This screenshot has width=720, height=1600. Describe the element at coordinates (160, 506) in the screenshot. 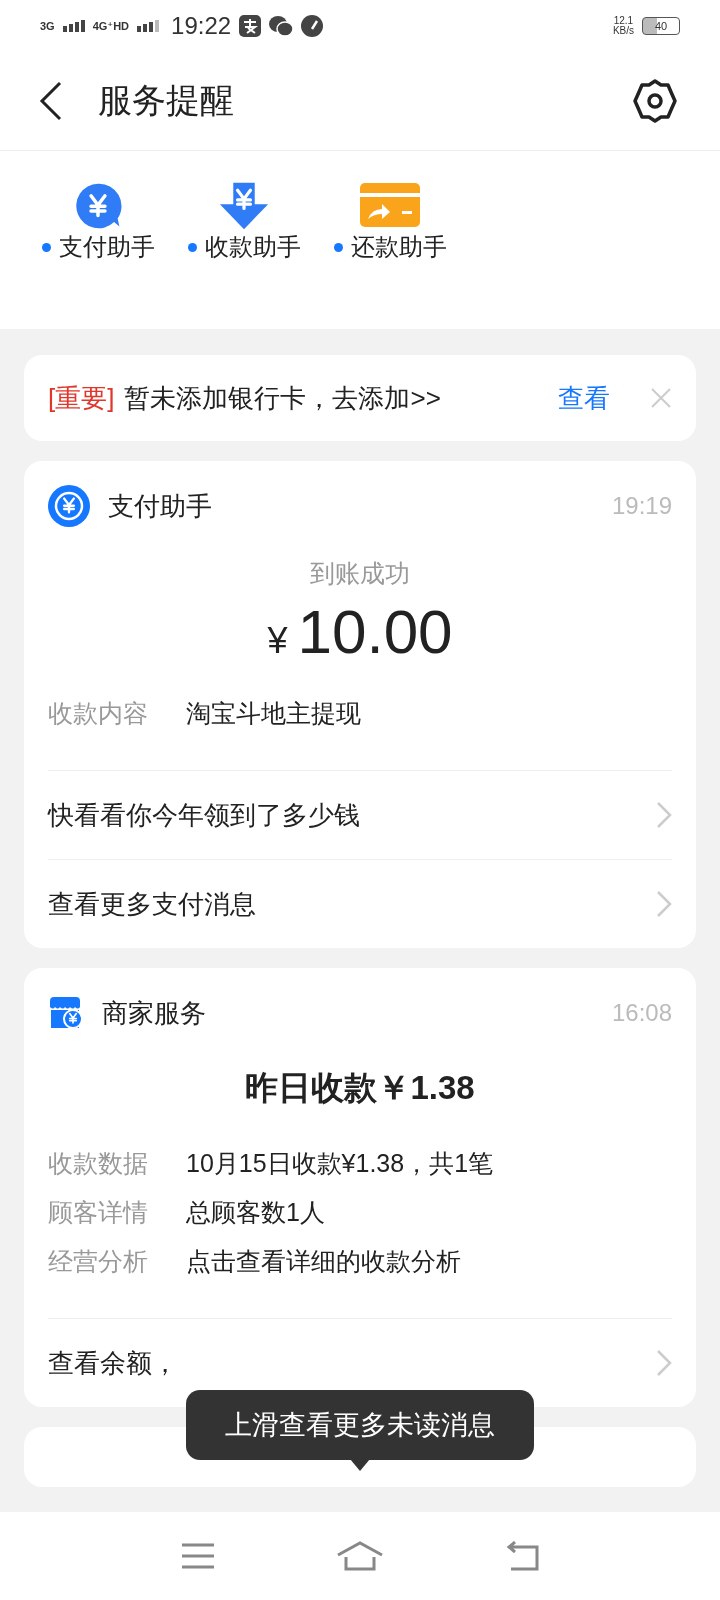

I see `card-title: 支付助手` at that location.